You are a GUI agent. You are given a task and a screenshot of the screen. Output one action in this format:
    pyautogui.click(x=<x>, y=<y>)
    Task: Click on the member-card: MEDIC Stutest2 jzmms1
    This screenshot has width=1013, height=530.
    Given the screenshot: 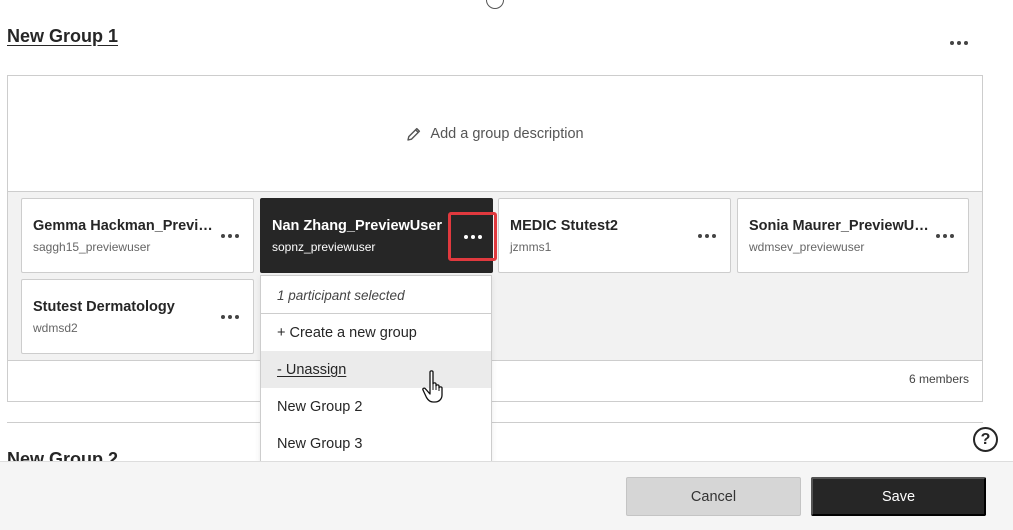 What is the action you would take?
    pyautogui.click(x=614, y=235)
    